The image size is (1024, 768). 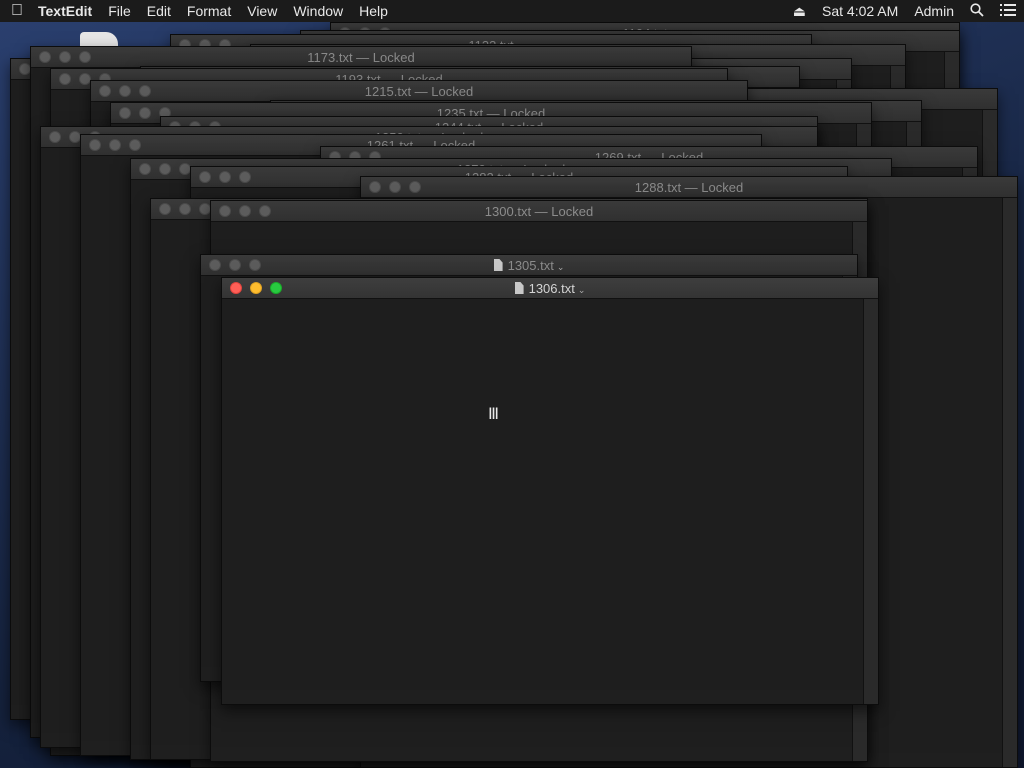 I want to click on menu-help: Help, so click(x=373, y=11).